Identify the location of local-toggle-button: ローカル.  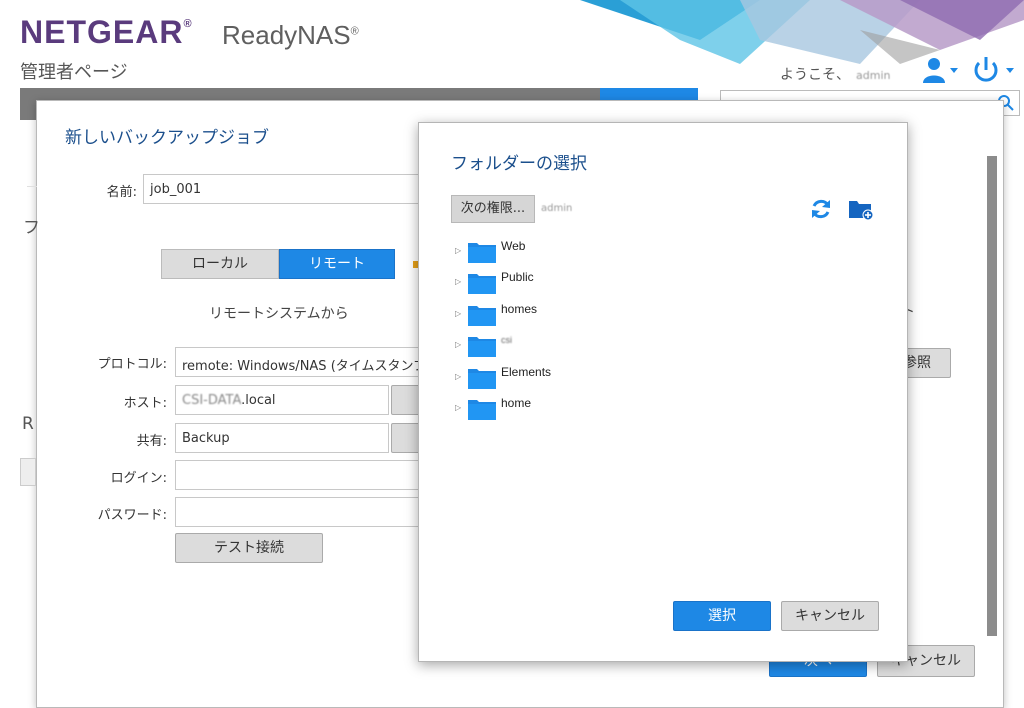
(220, 264).